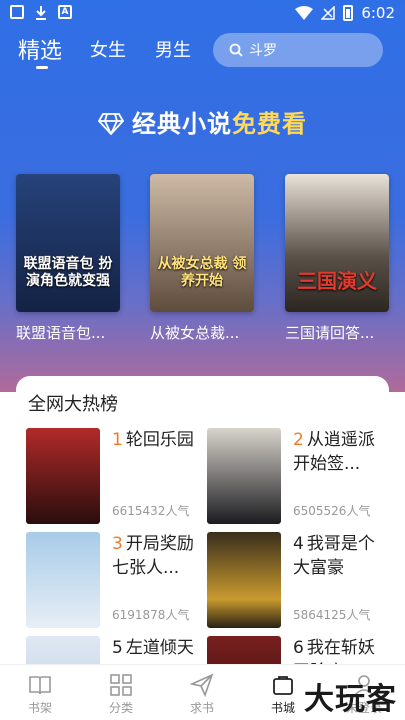  Describe the element at coordinates (40, 685) in the screenshot. I see `book-icon` at that location.